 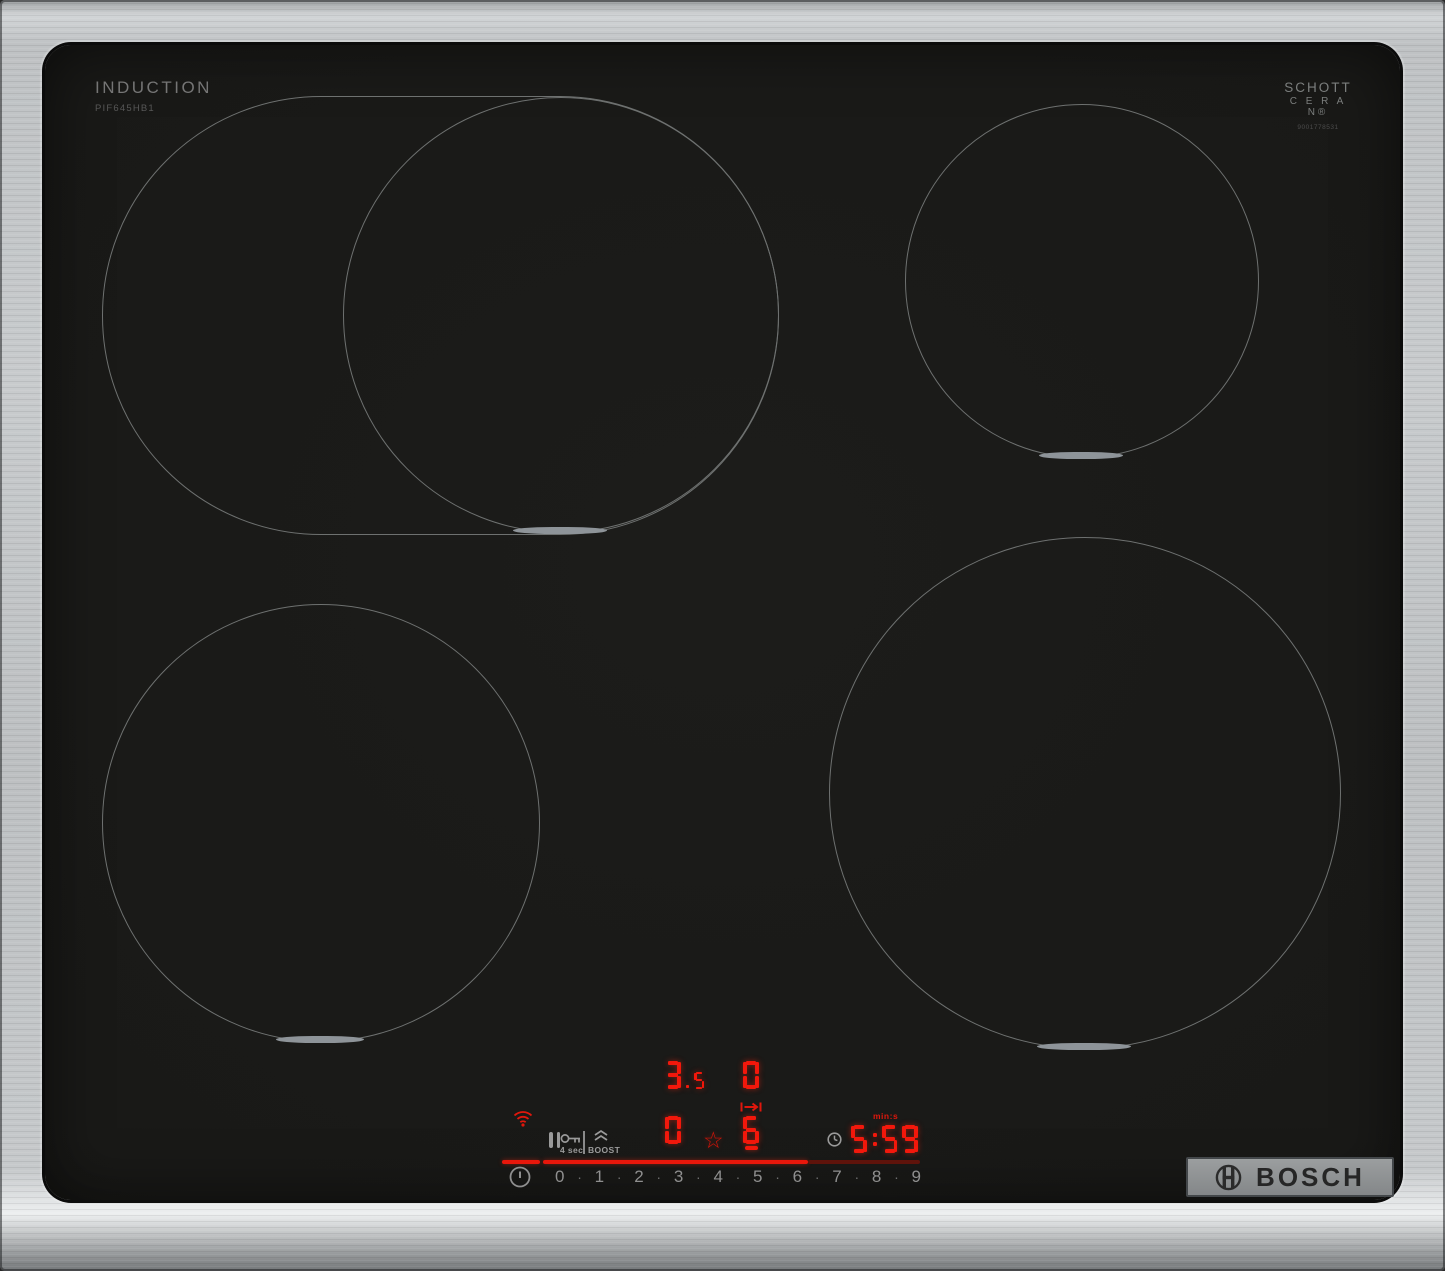 What do you see at coordinates (560, 530) in the screenshot?
I see `pan-marker-combi-zone` at bounding box center [560, 530].